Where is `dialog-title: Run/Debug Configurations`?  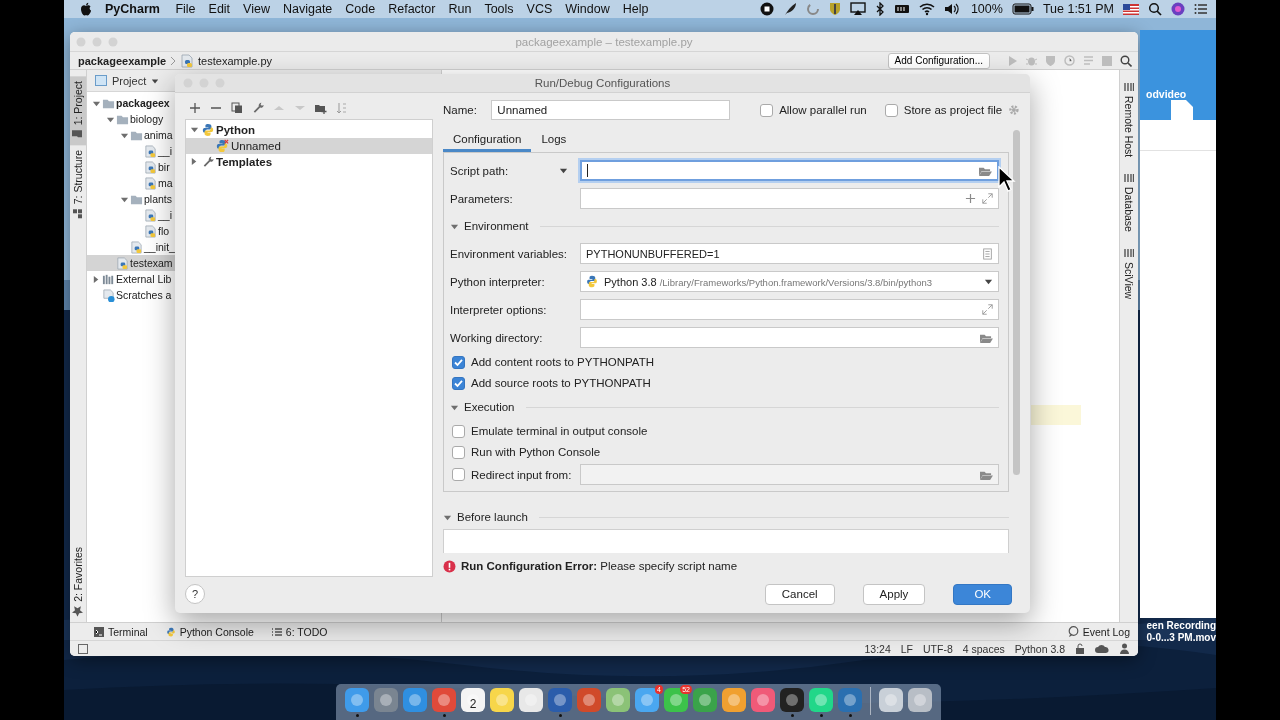
dialog-title: Run/Debug Configurations is located at coordinates (602, 83).